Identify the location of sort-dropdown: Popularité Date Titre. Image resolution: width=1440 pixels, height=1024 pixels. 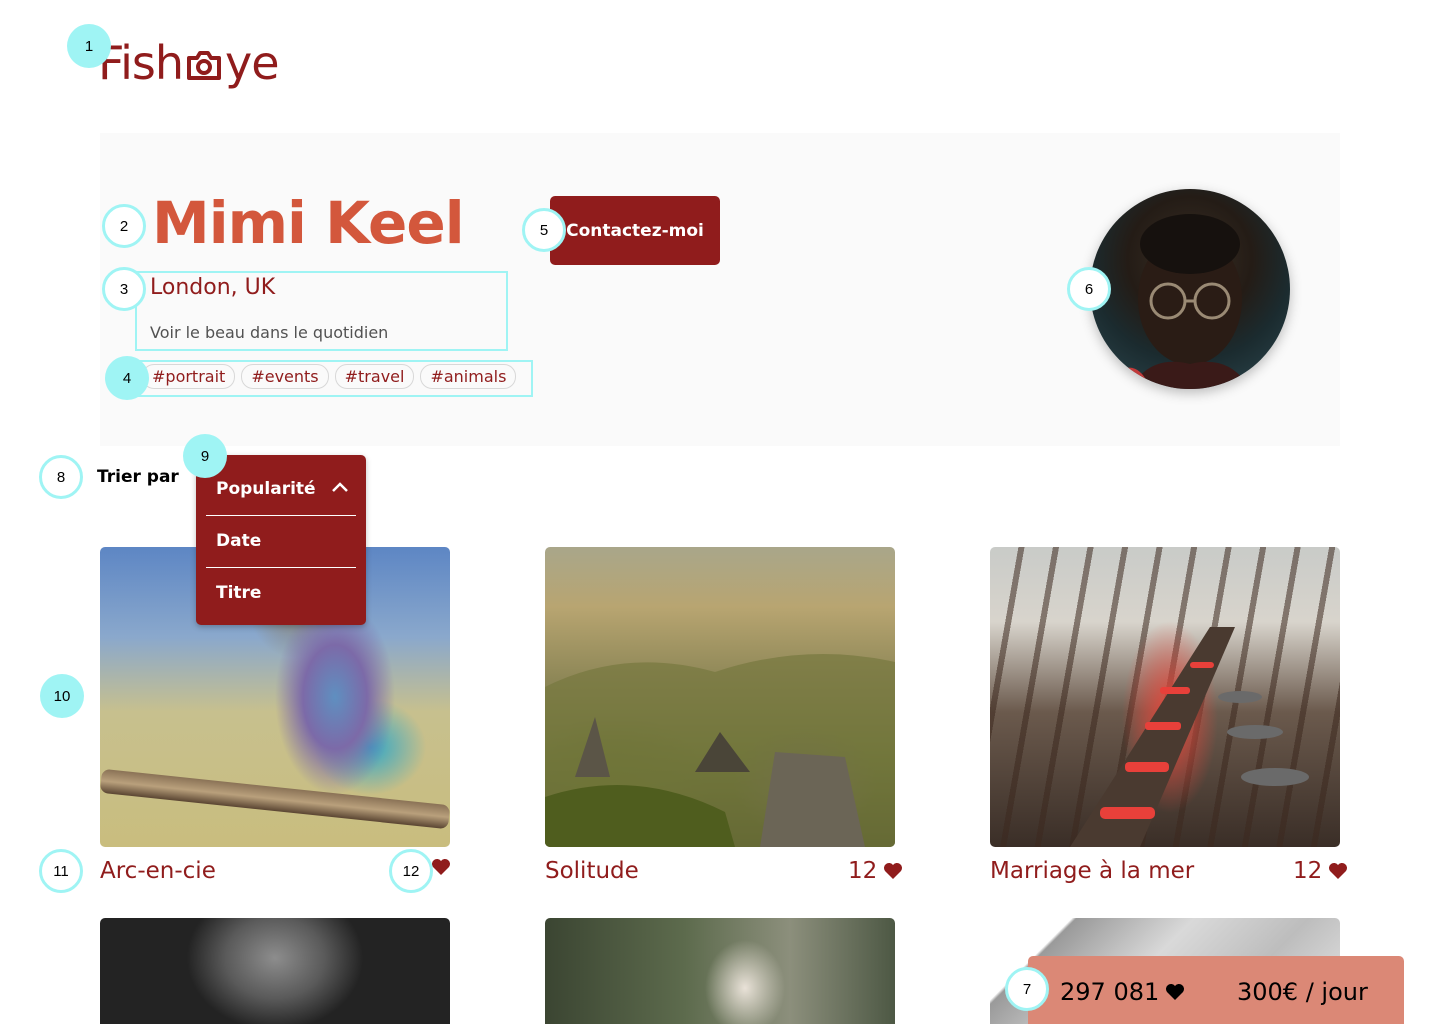
(281, 540).